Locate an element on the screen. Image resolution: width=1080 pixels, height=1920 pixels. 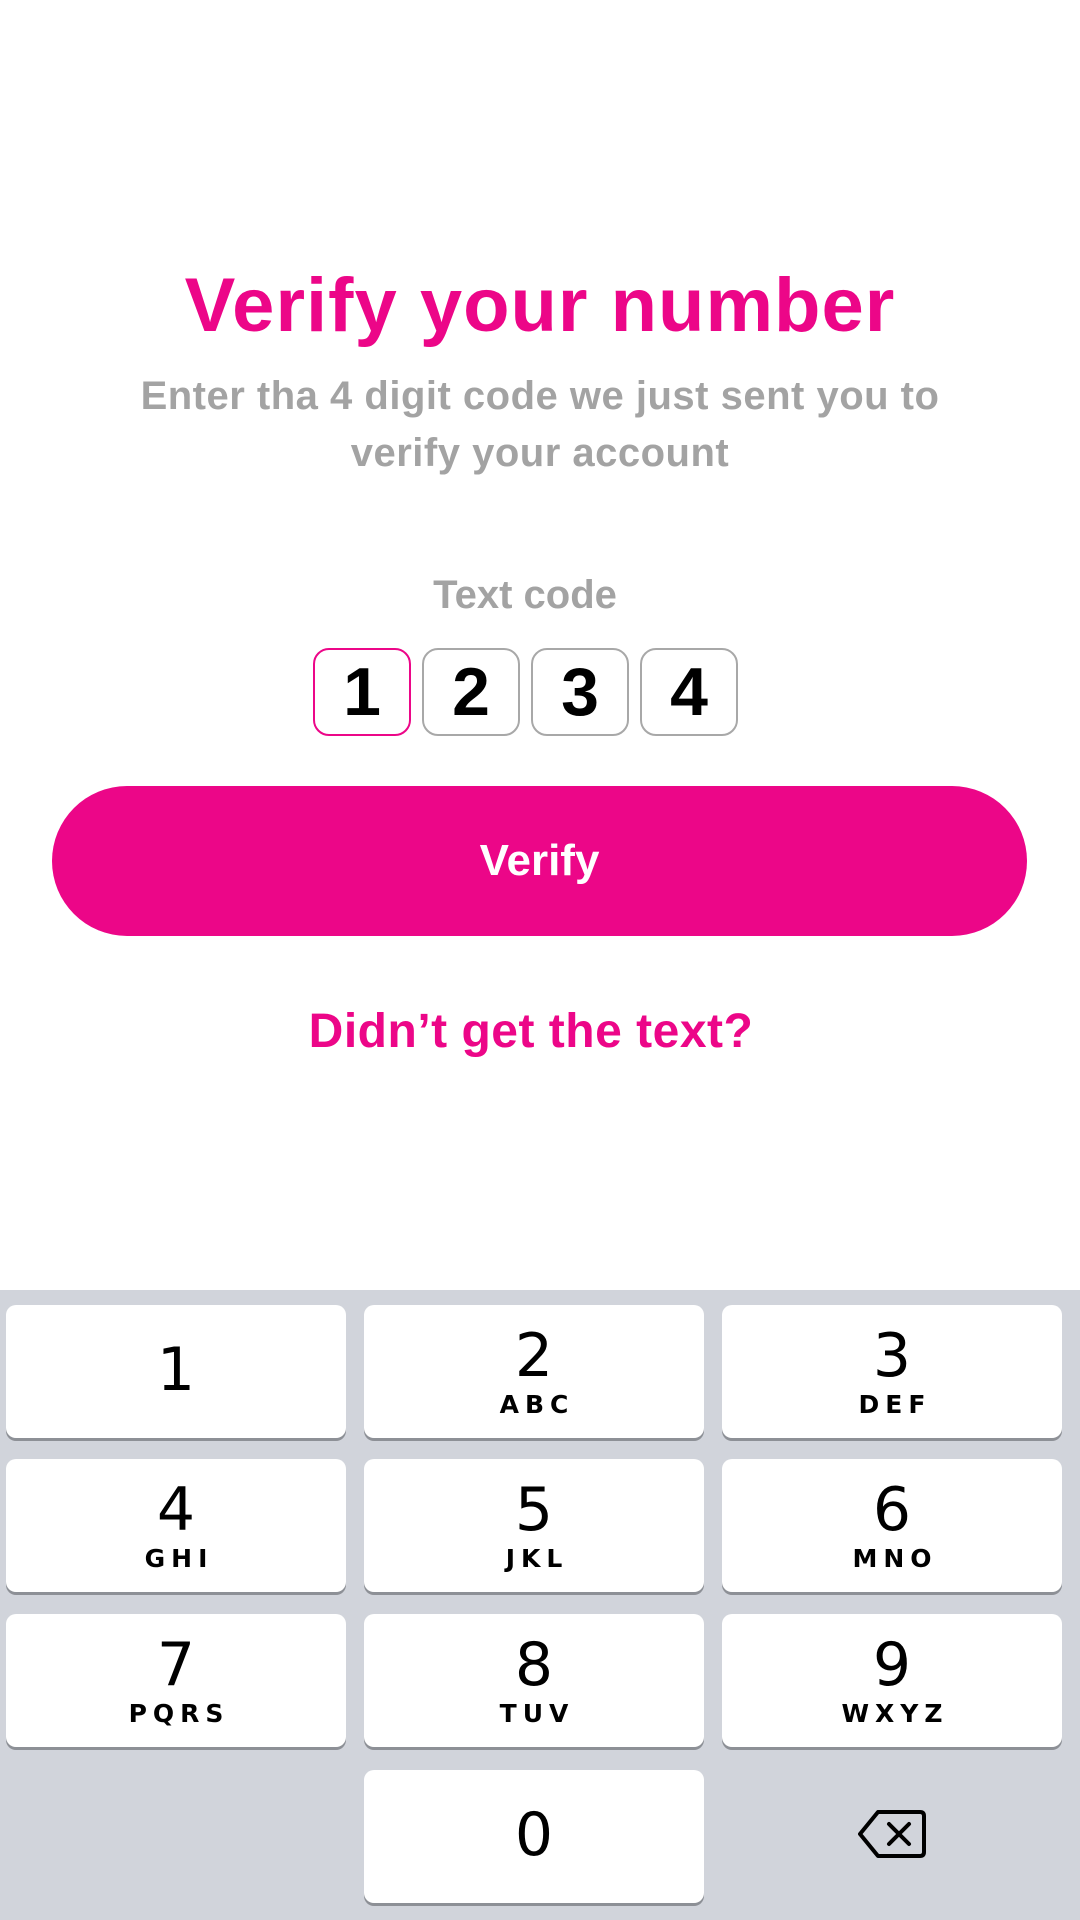
key-digit: 0 is located at coordinates (534, 1835).